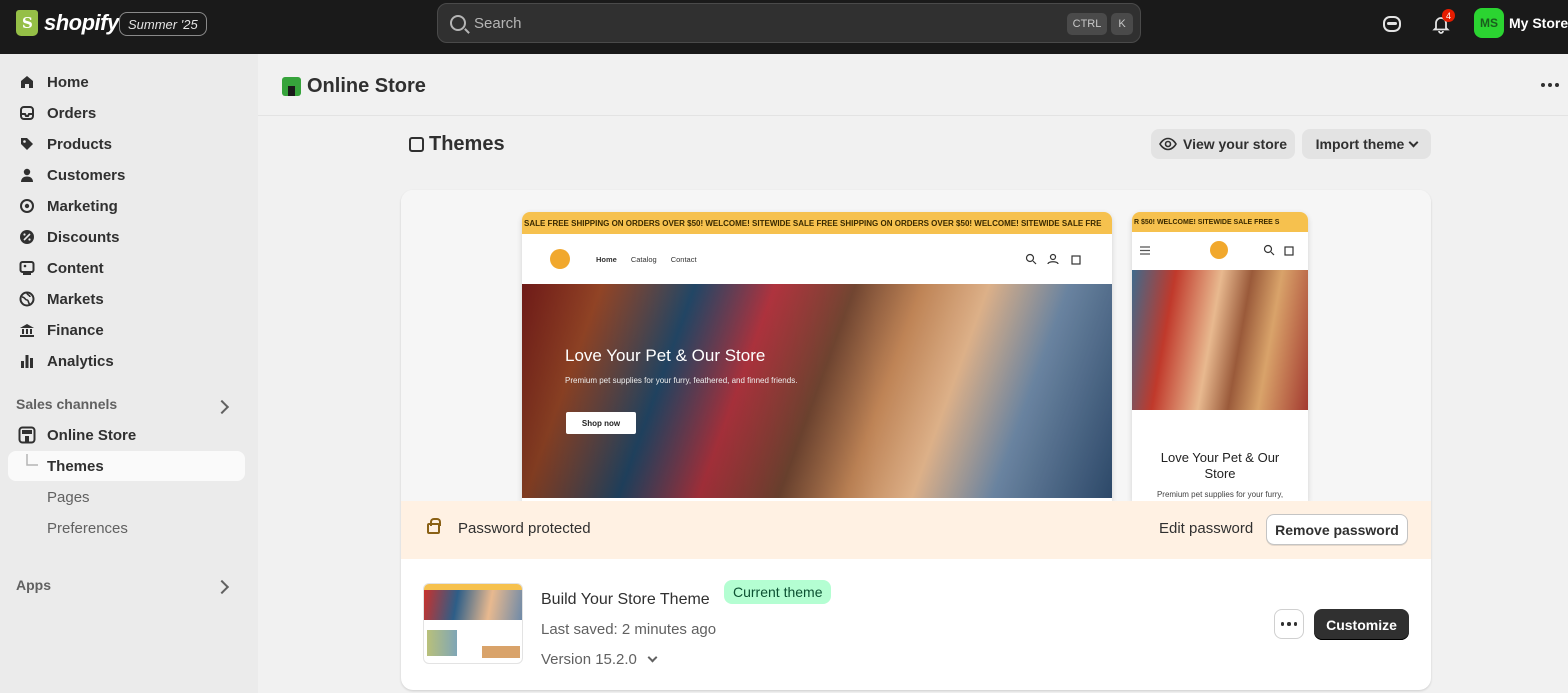 The height and width of the screenshot is (693, 1568). What do you see at coordinates (81, 22) in the screenshot?
I see `logo-text: shopify` at bounding box center [81, 22].